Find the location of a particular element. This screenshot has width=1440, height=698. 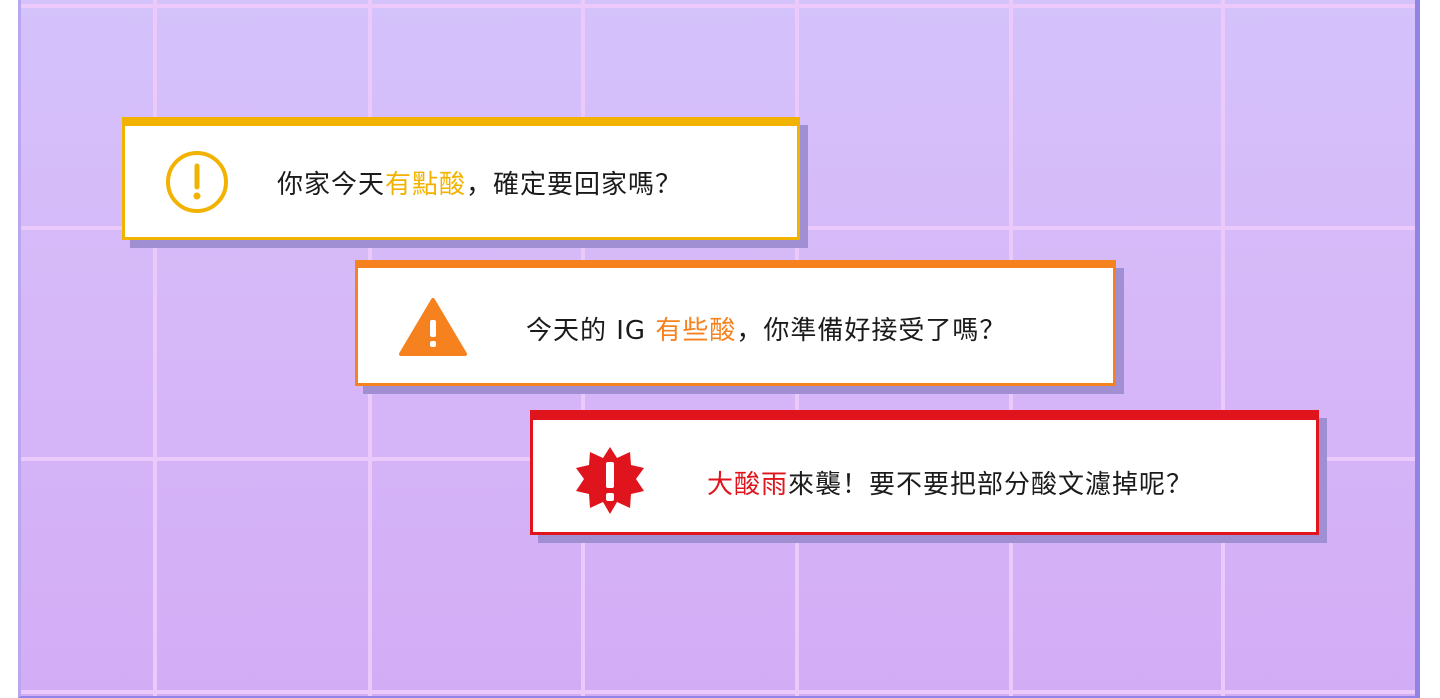

alert-burst-icon is located at coordinates (610, 481).